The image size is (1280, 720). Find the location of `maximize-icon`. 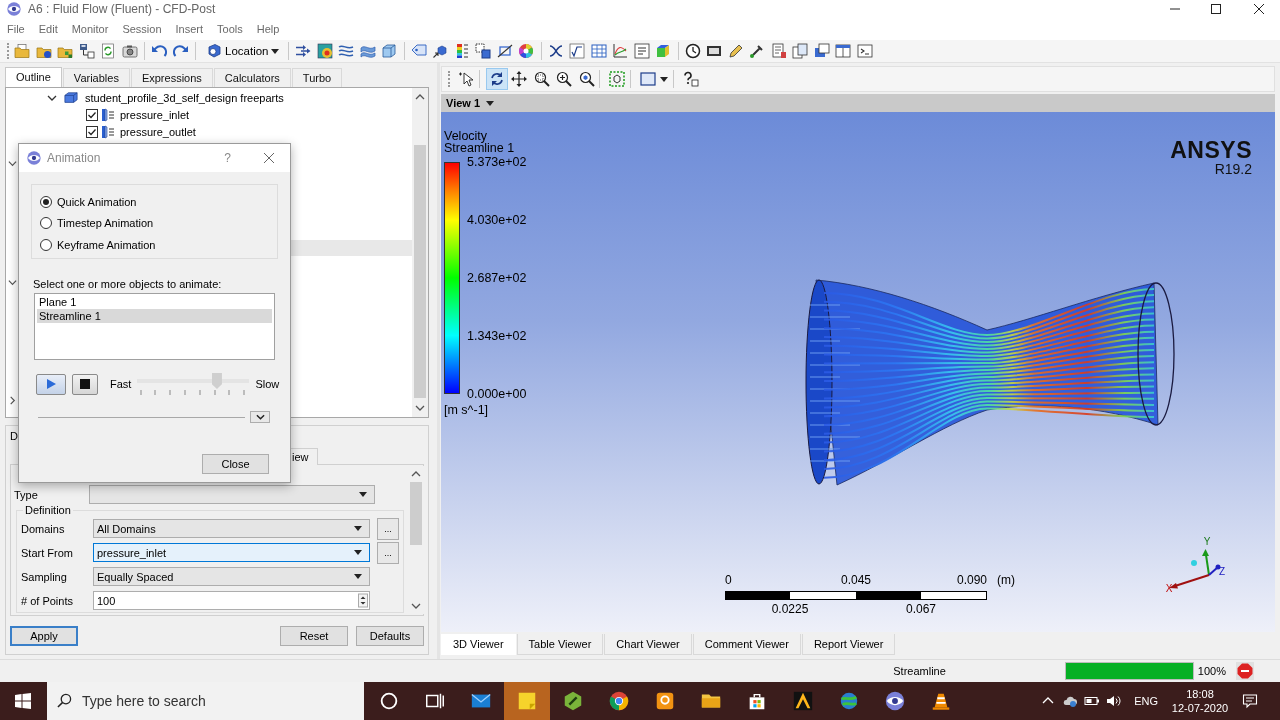

maximize-icon is located at coordinates (1216, 9).